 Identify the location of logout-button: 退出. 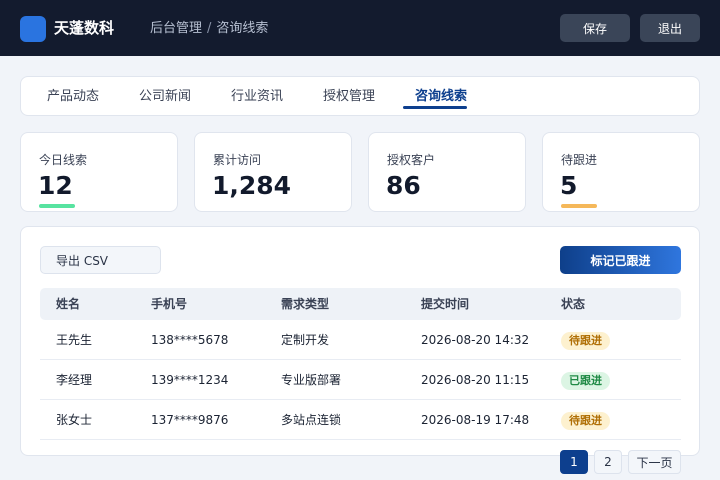
(670, 28).